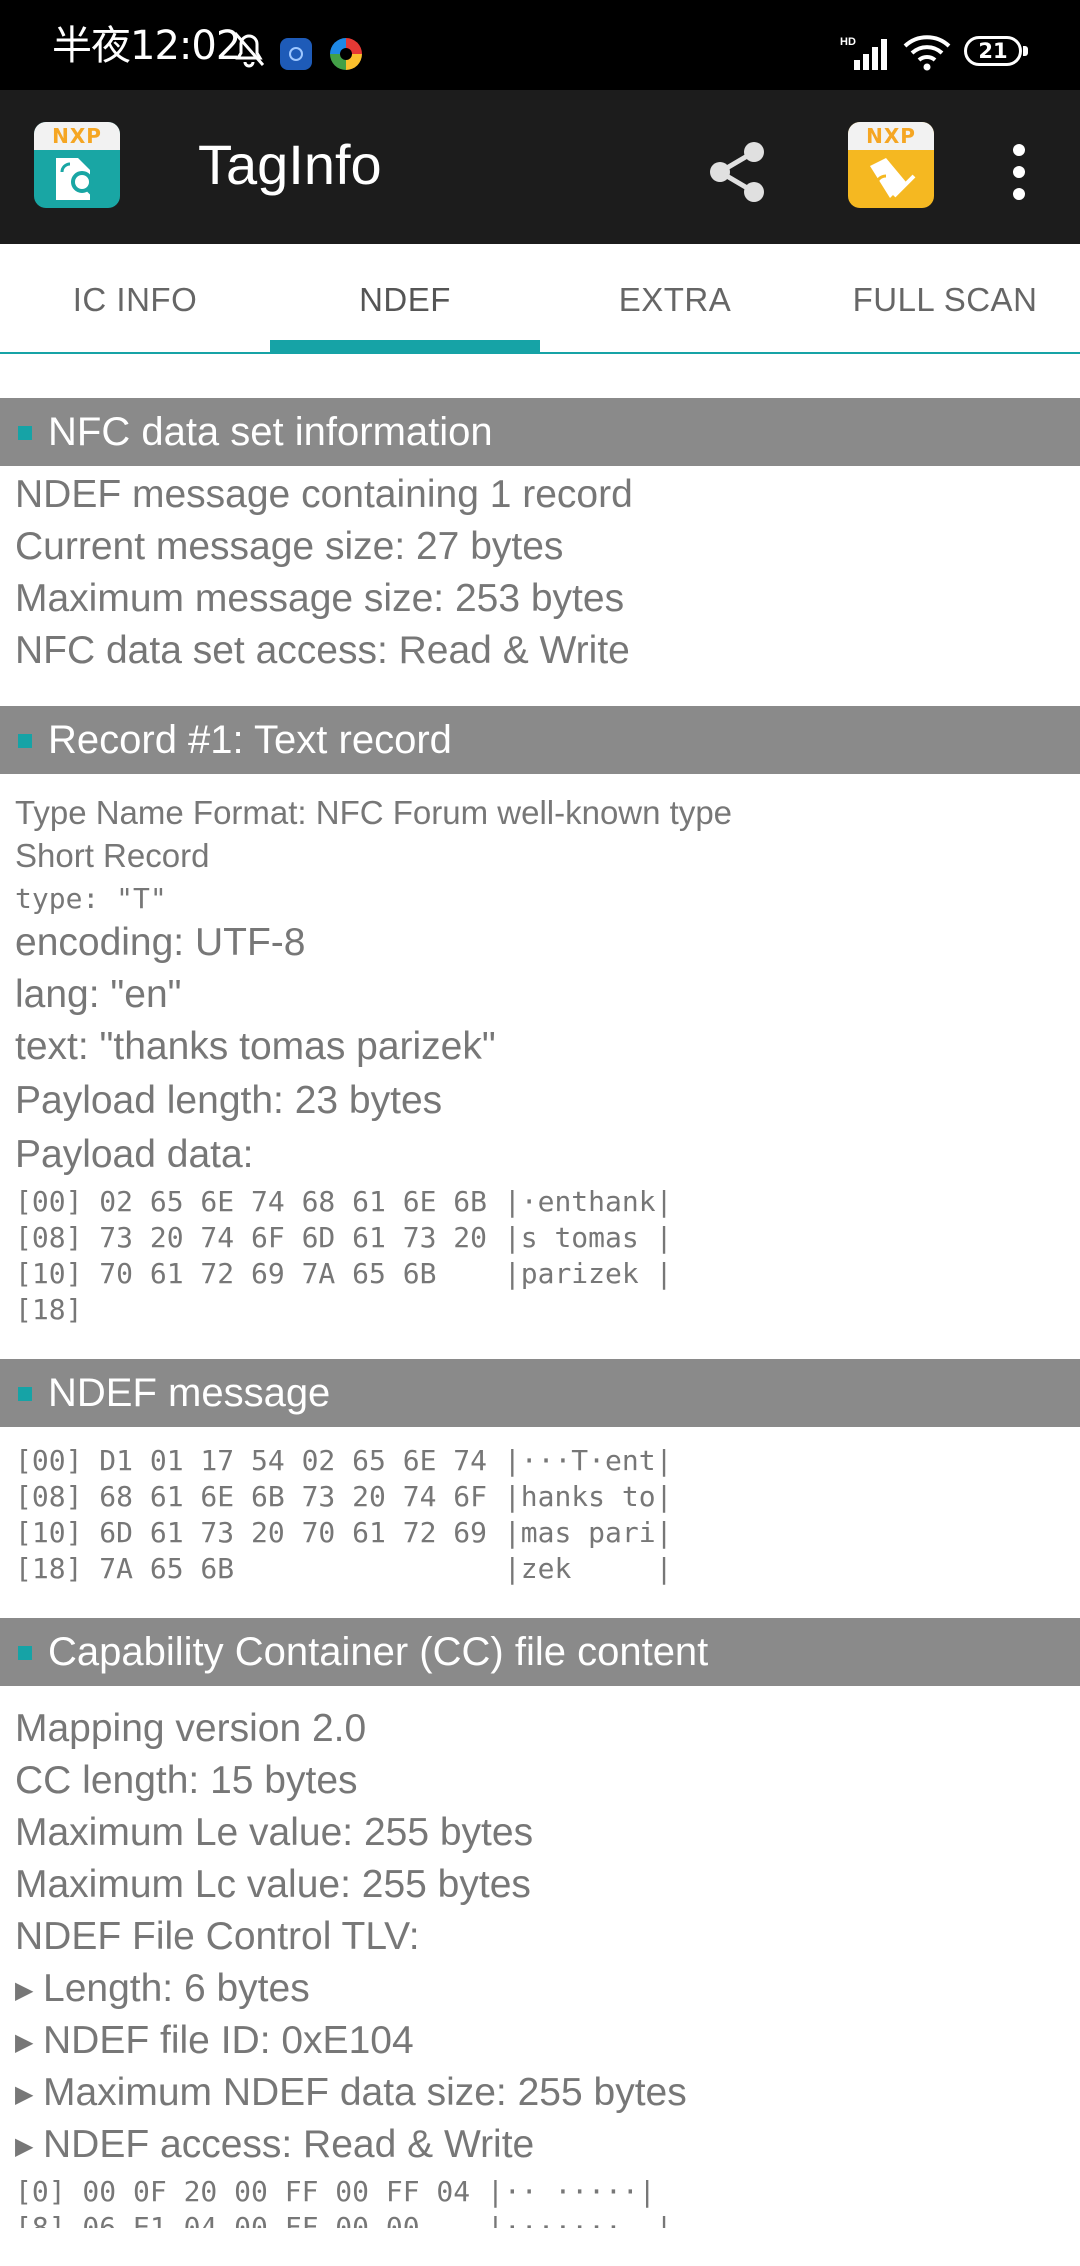 The height and width of the screenshot is (2266, 1080). What do you see at coordinates (160, 942) in the screenshot?
I see `record-encoding: encoding: UTF-8` at bounding box center [160, 942].